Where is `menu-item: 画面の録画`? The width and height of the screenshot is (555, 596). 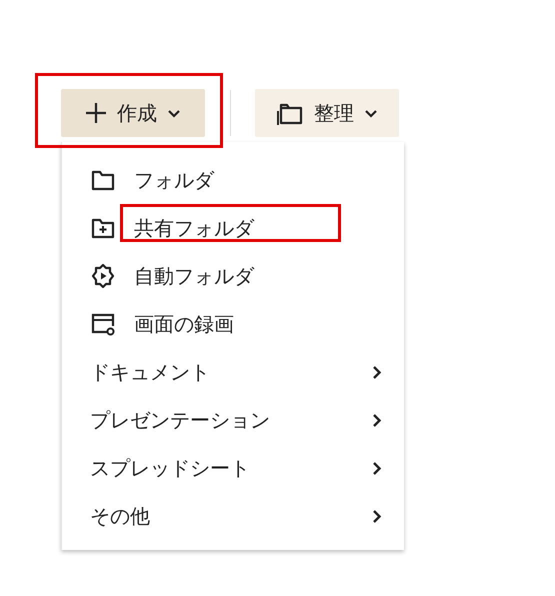
menu-item: 画面の録画 is located at coordinates (233, 324).